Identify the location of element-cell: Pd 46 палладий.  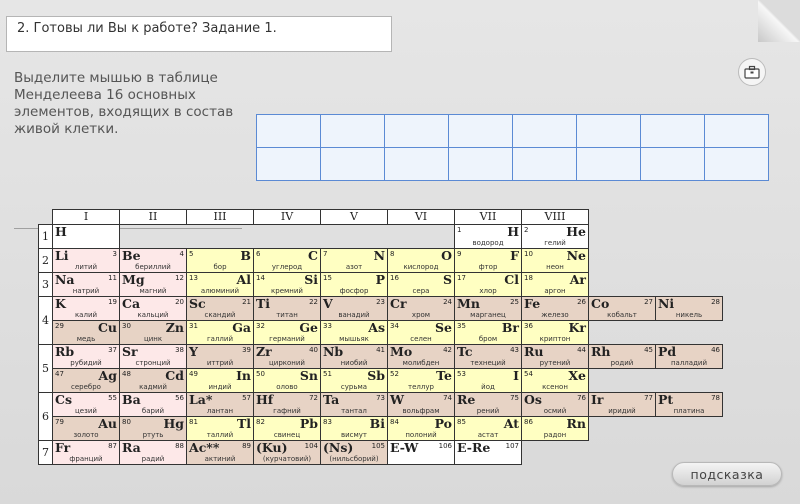
(689, 356).